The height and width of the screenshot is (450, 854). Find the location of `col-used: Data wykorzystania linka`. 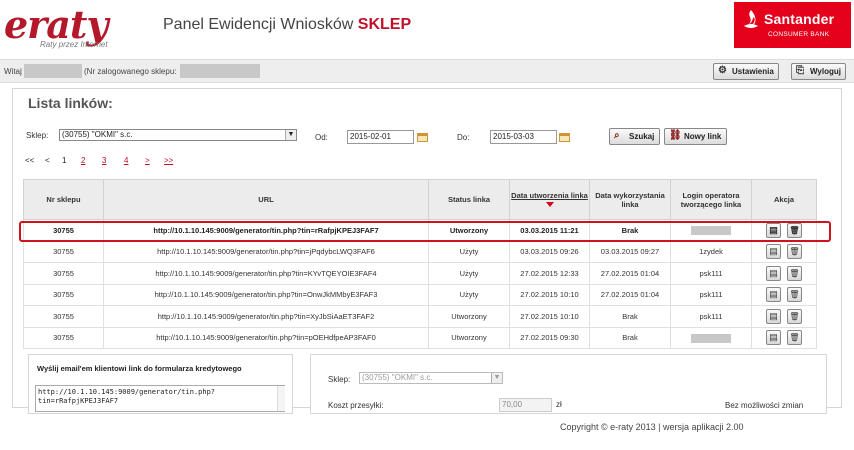

col-used: Data wykorzystania linka is located at coordinates (630, 199).